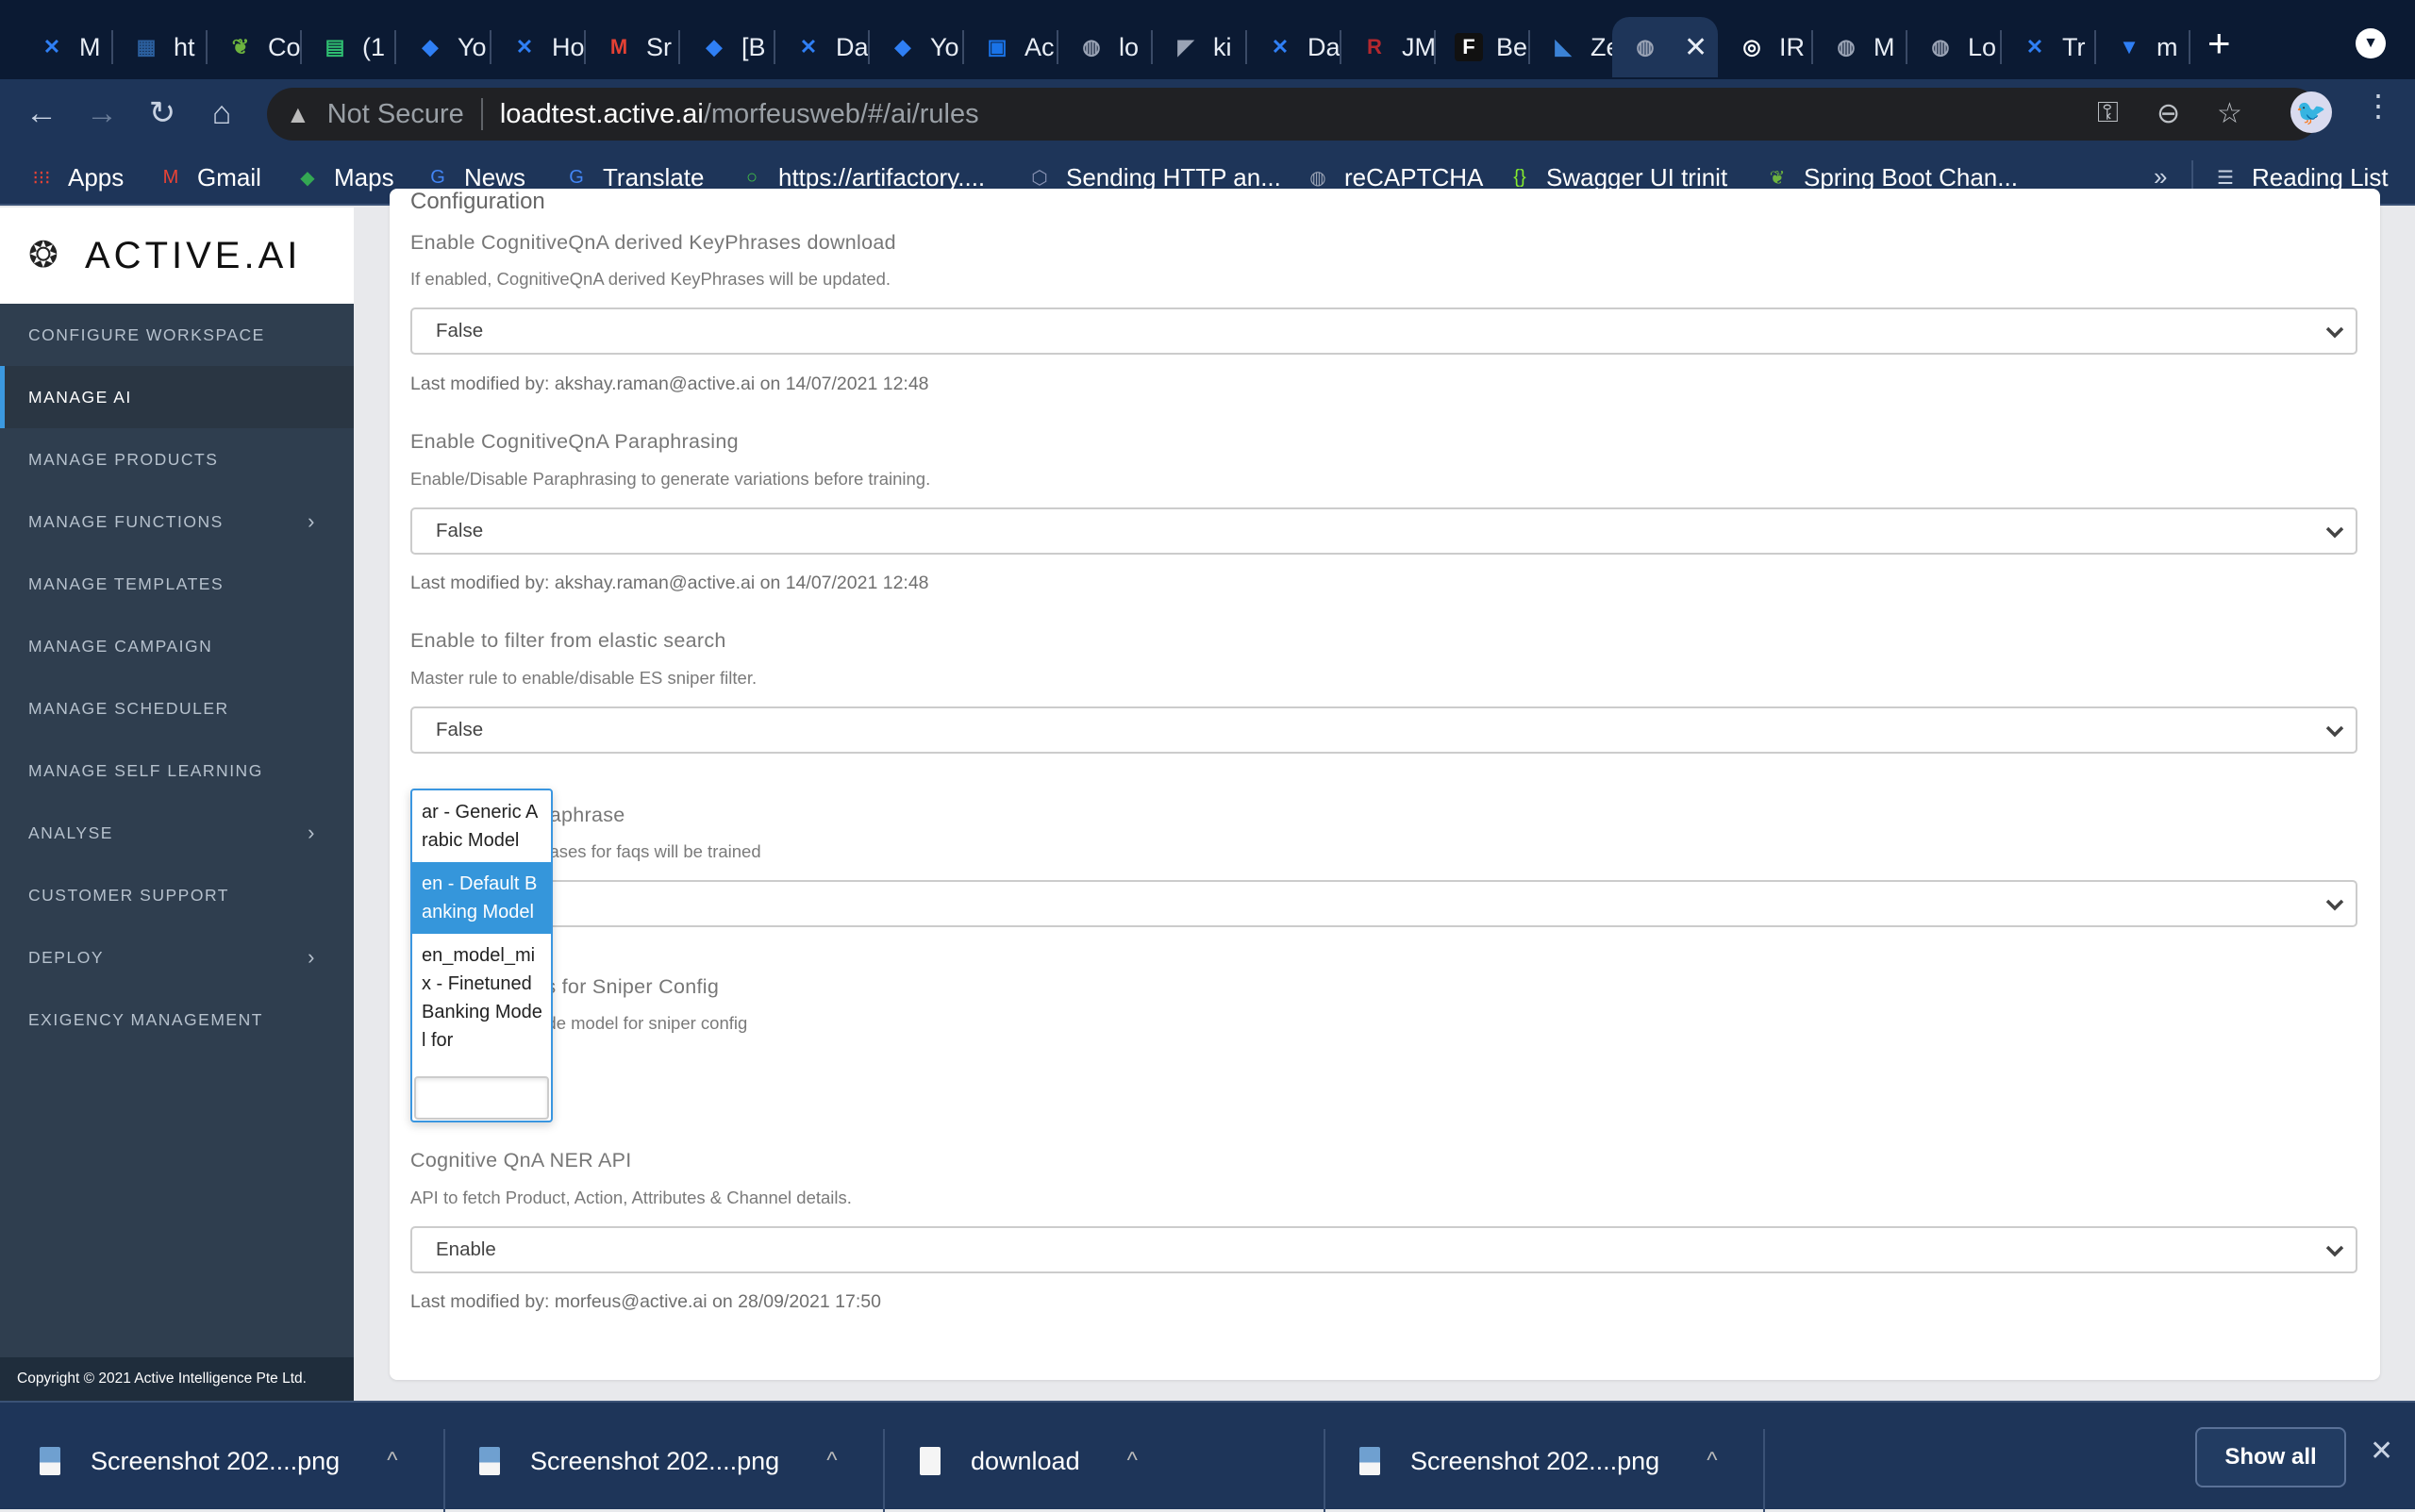 The height and width of the screenshot is (1512, 2415). Describe the element at coordinates (209, 177) in the screenshot. I see `bookmark-item: M Gmail` at that location.